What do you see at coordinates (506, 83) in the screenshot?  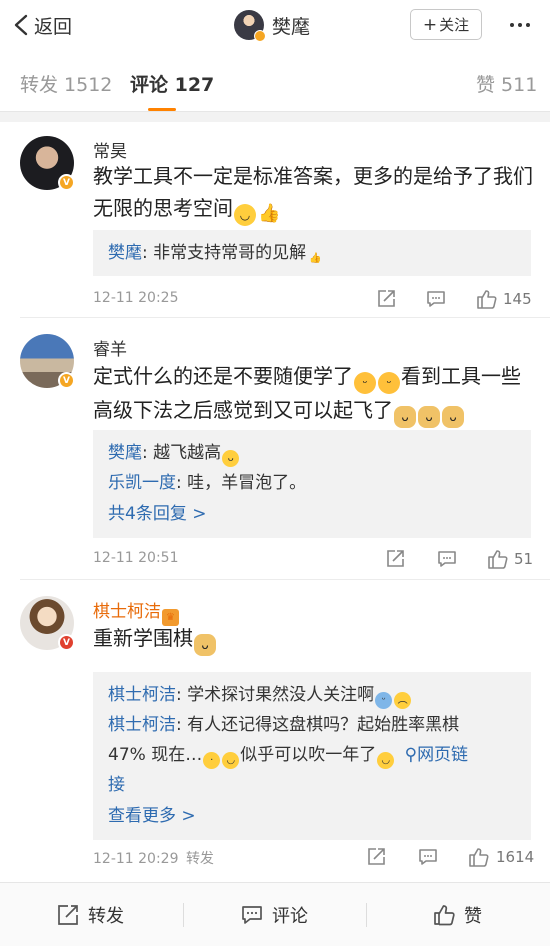 I see `tab-likes: 赞 511` at bounding box center [506, 83].